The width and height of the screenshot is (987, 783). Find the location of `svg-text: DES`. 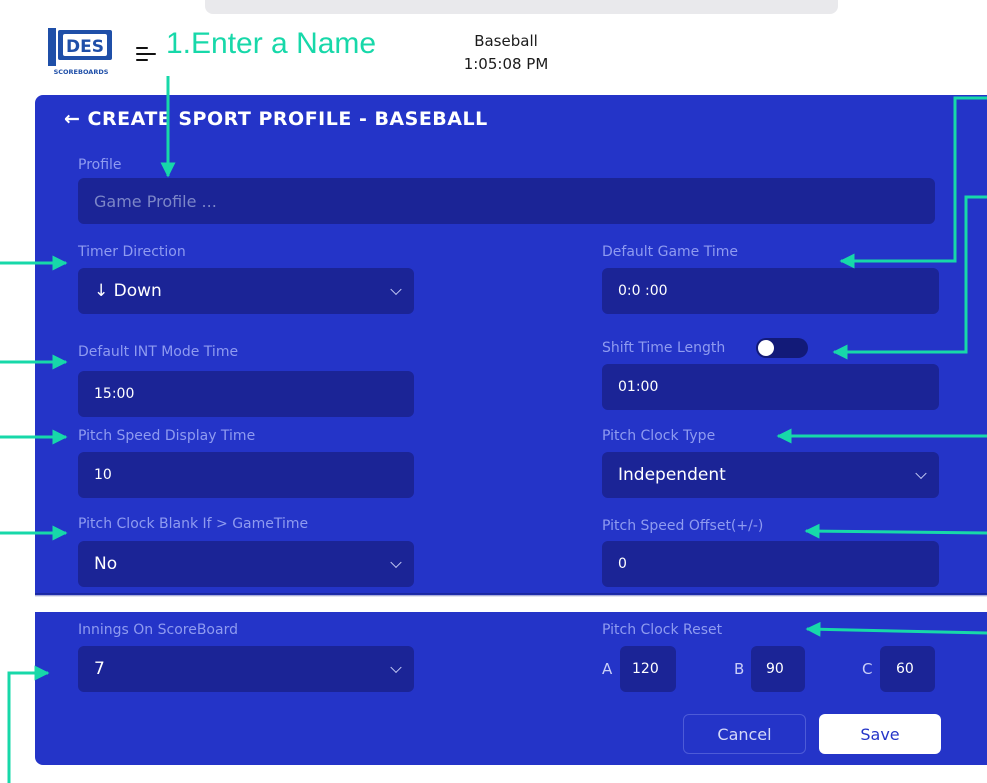

svg-text: DES is located at coordinates (85, 47).